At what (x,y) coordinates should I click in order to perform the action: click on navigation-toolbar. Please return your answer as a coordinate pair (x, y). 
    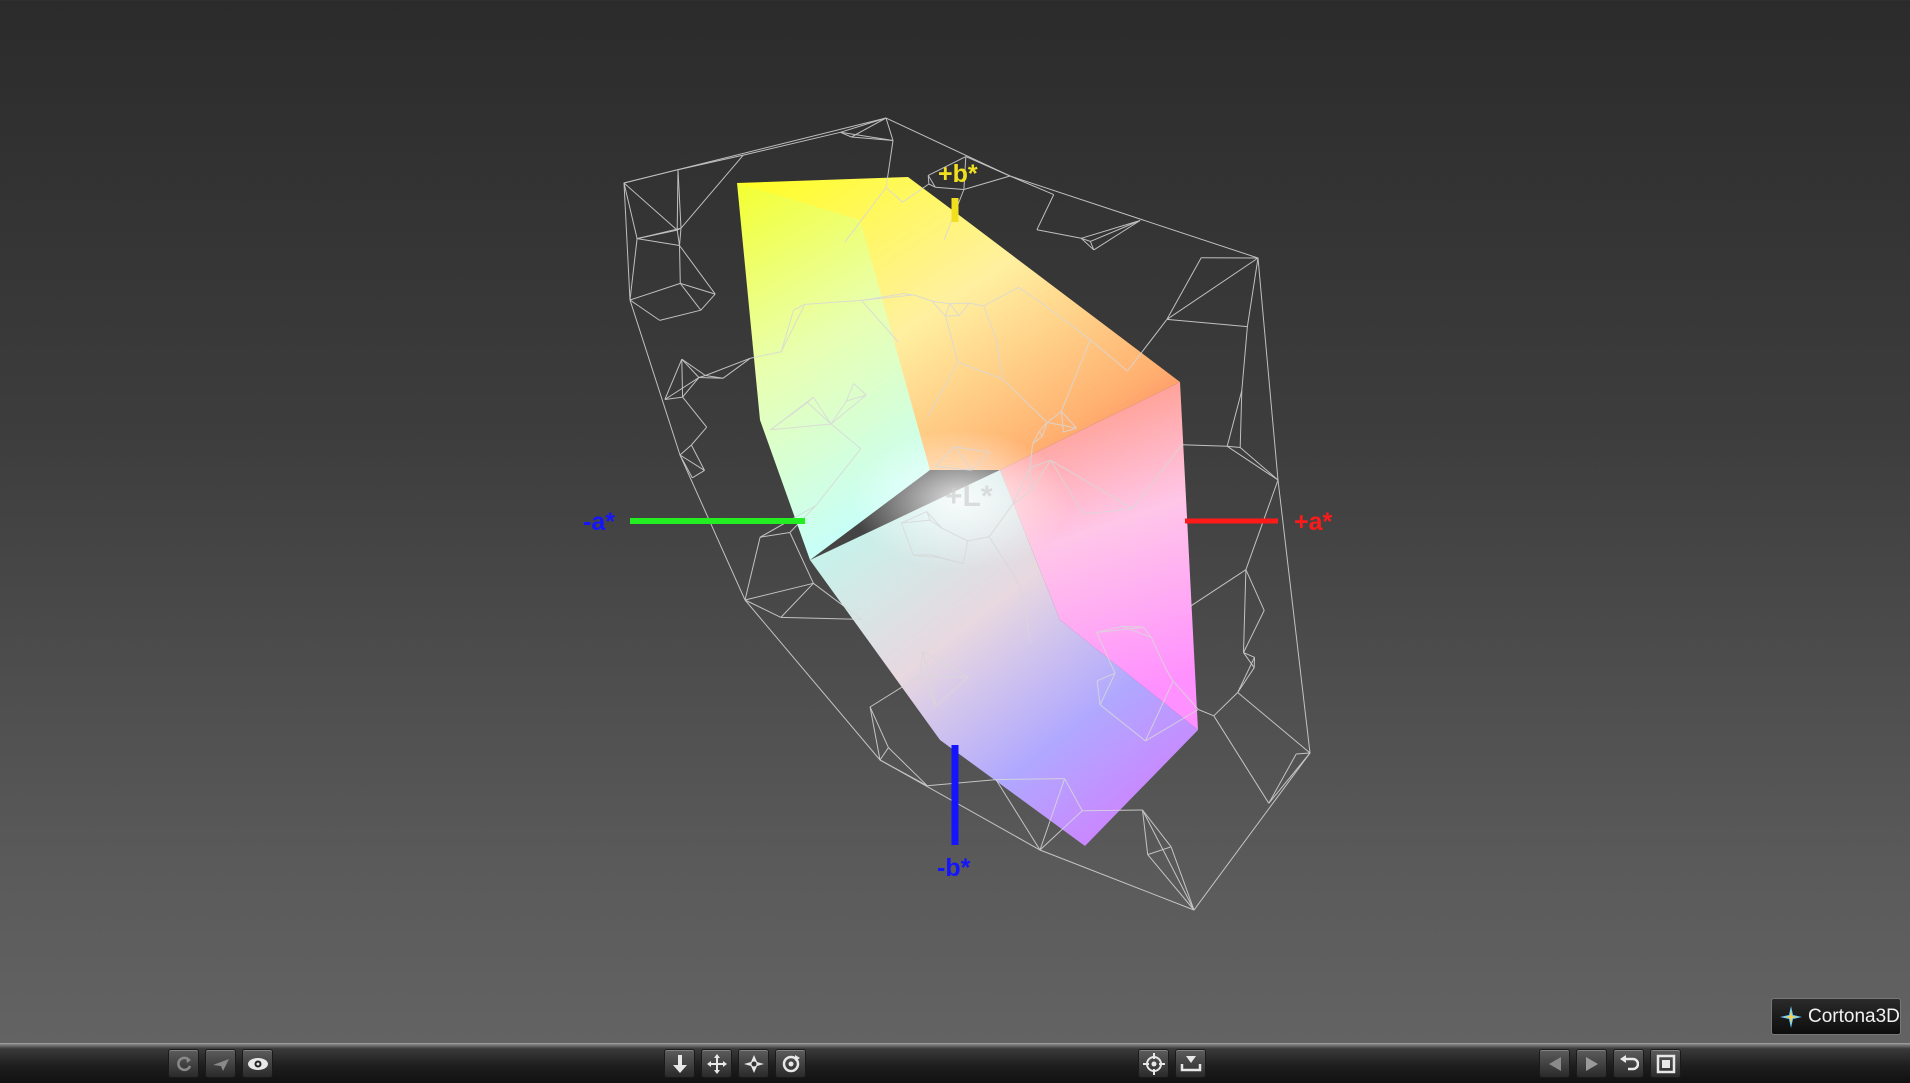
    Looking at the image, I should click on (955, 1063).